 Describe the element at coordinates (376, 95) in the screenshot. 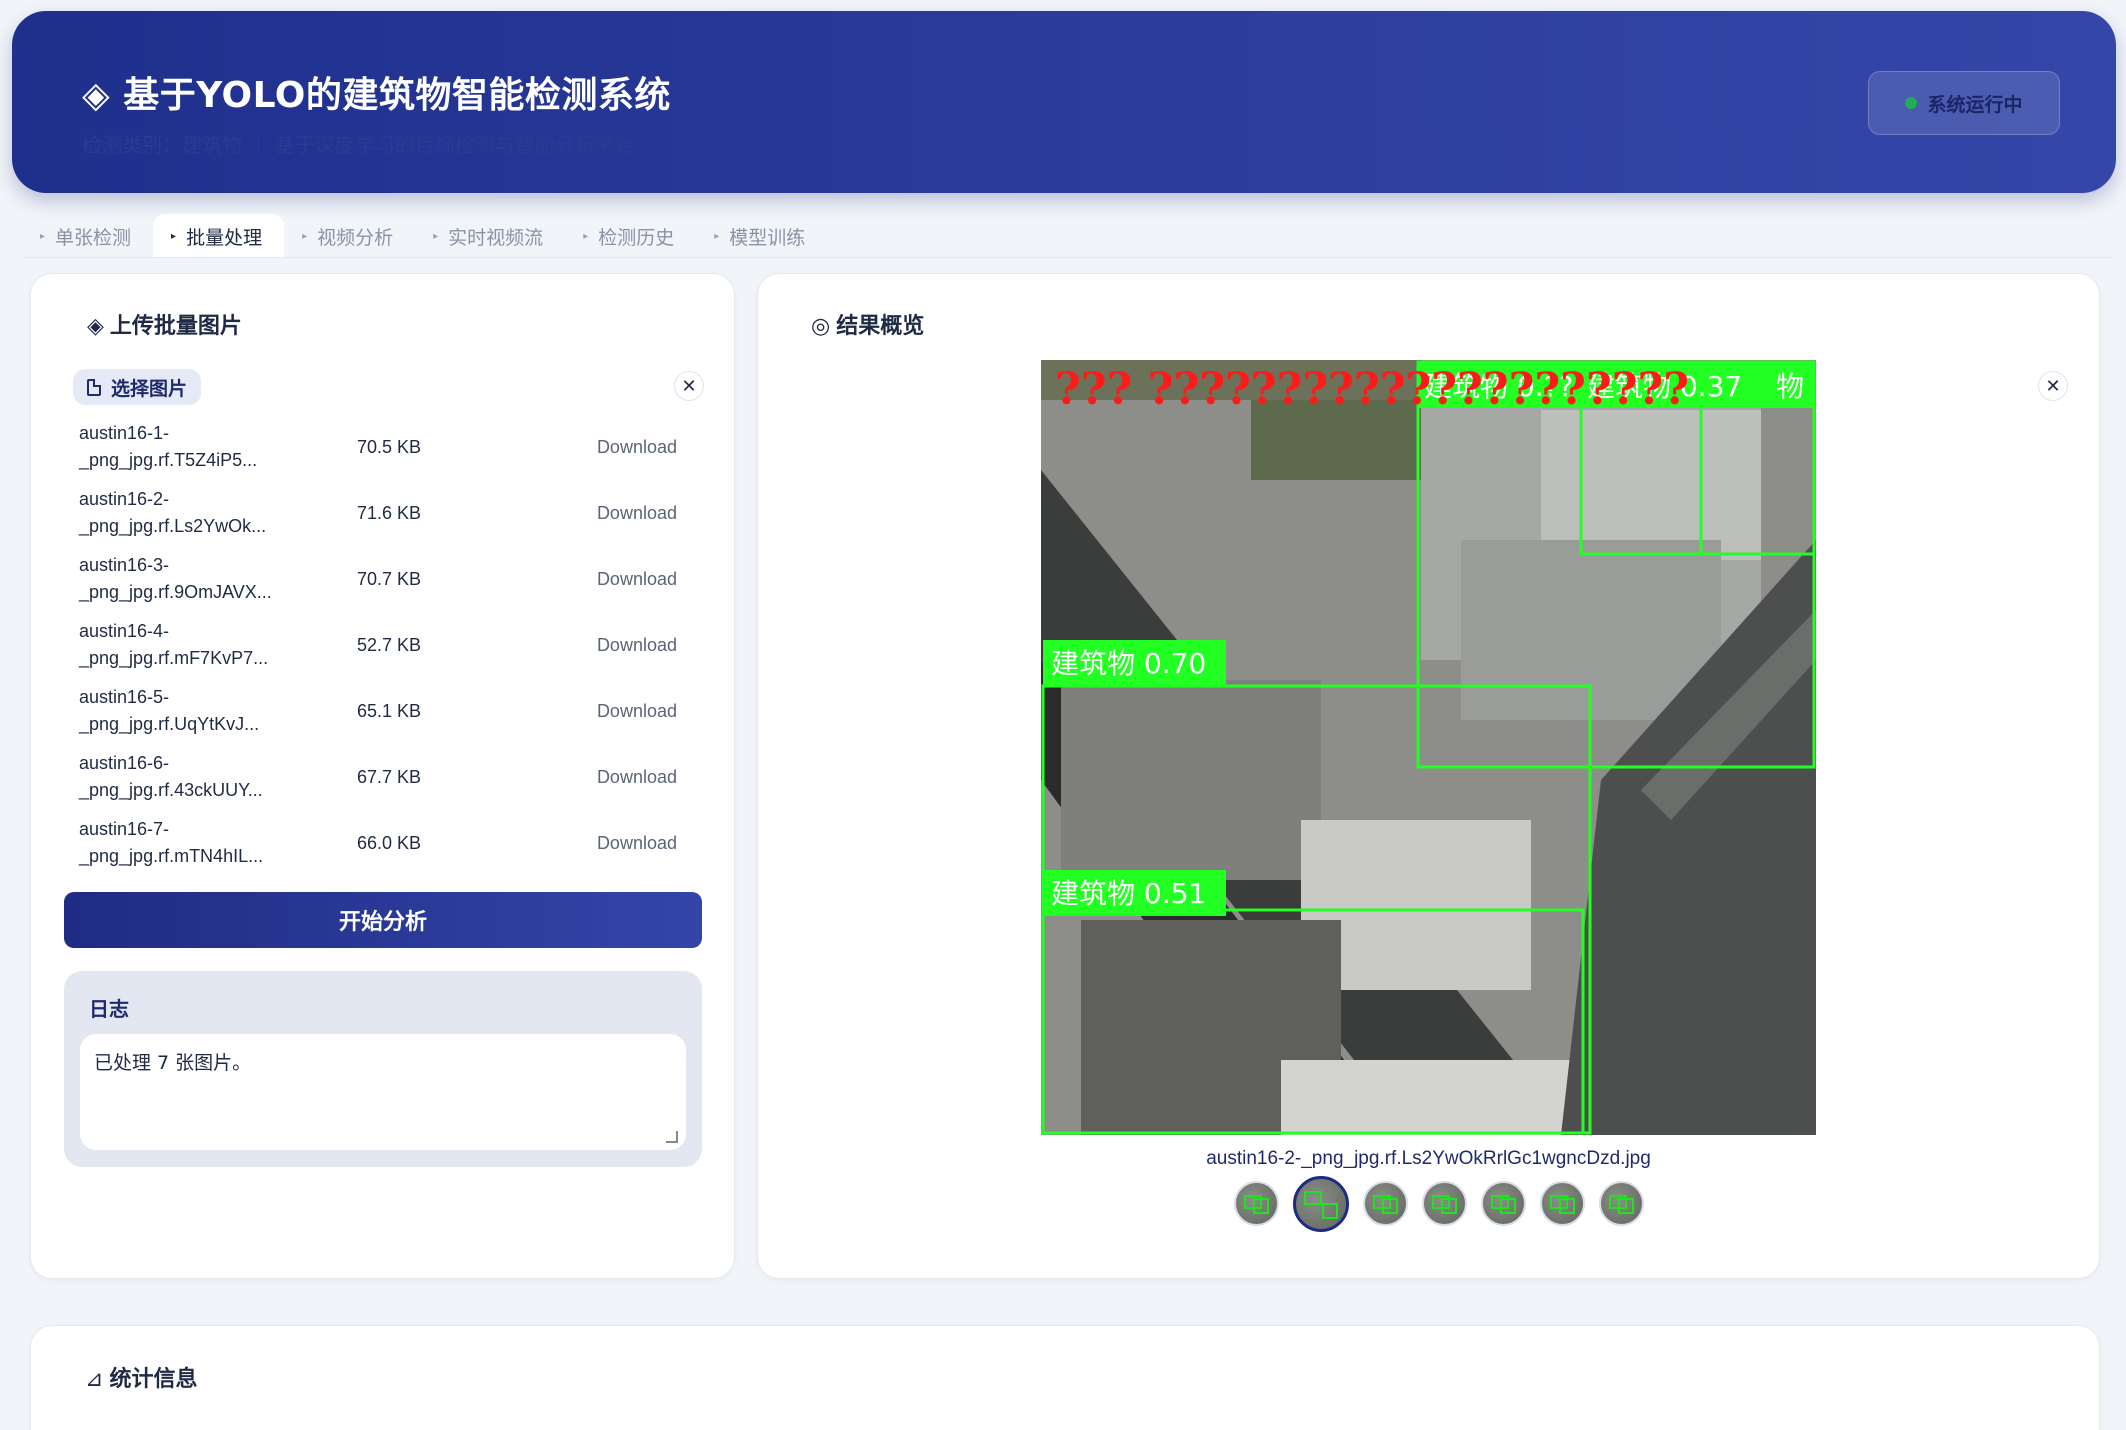

I see `app-title: ◈ 基于YOLO的建筑物智能检测系统` at that location.